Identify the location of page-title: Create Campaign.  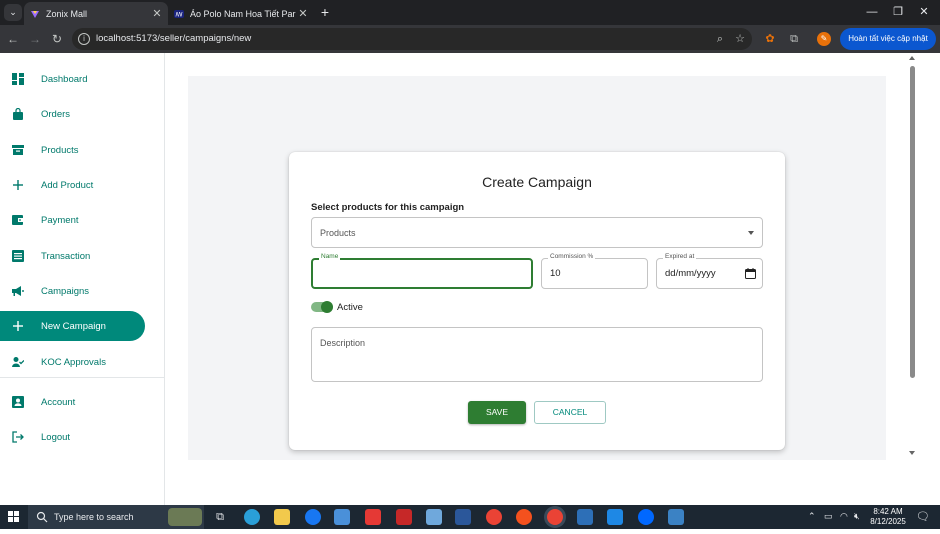
(537, 182).